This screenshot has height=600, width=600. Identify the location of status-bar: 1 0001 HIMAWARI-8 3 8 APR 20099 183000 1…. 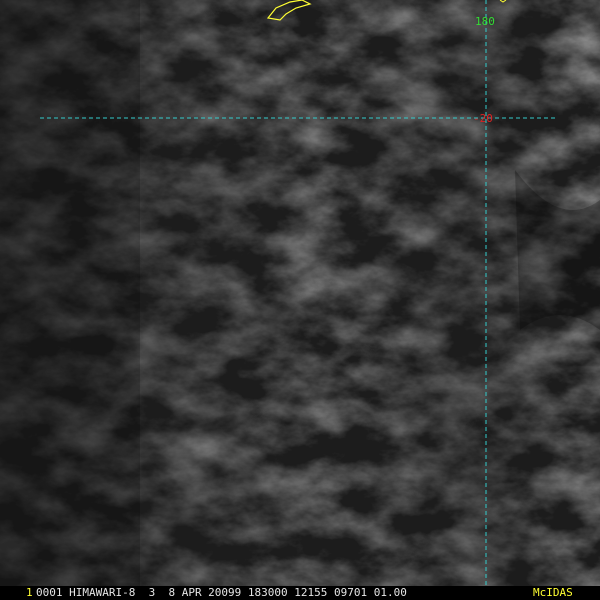
(300, 593).